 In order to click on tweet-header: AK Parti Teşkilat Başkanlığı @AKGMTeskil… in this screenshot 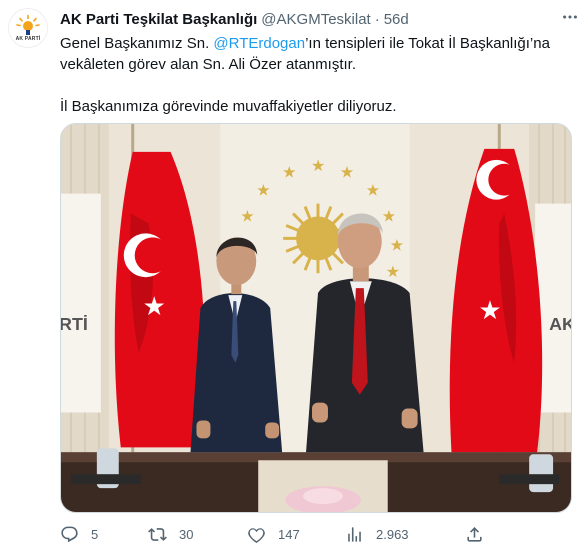, I will do `click(309, 19)`.